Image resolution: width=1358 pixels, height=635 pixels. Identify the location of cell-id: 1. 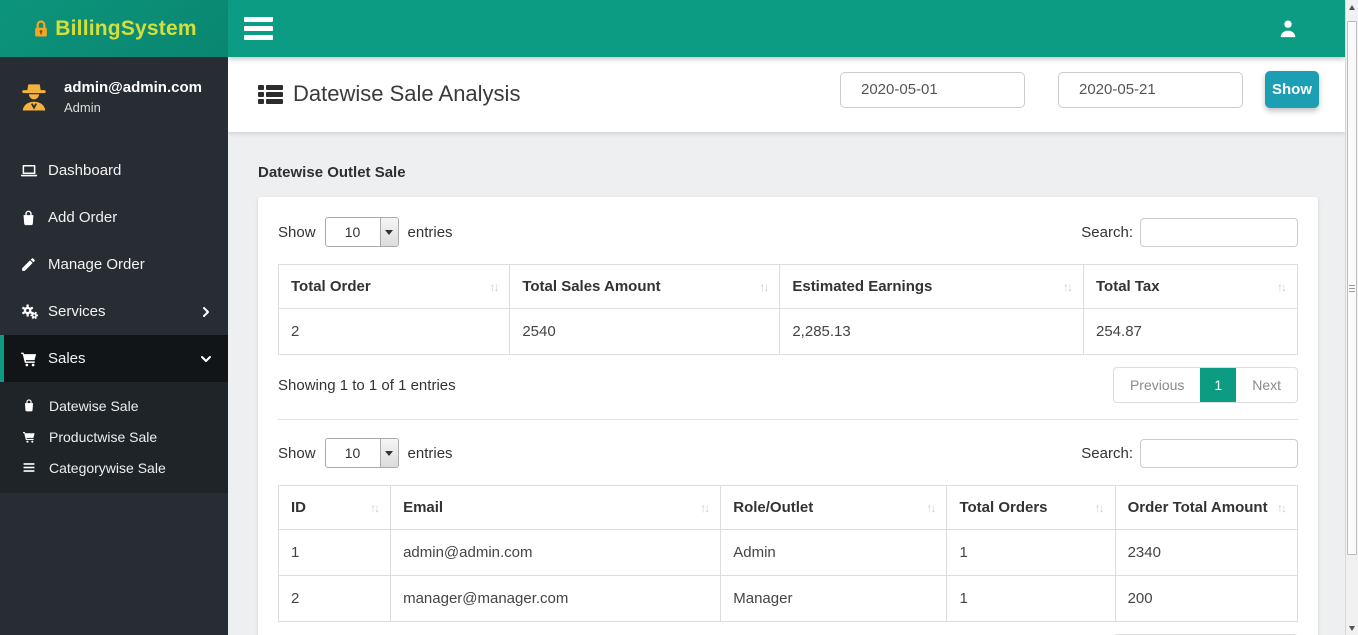
(334, 552).